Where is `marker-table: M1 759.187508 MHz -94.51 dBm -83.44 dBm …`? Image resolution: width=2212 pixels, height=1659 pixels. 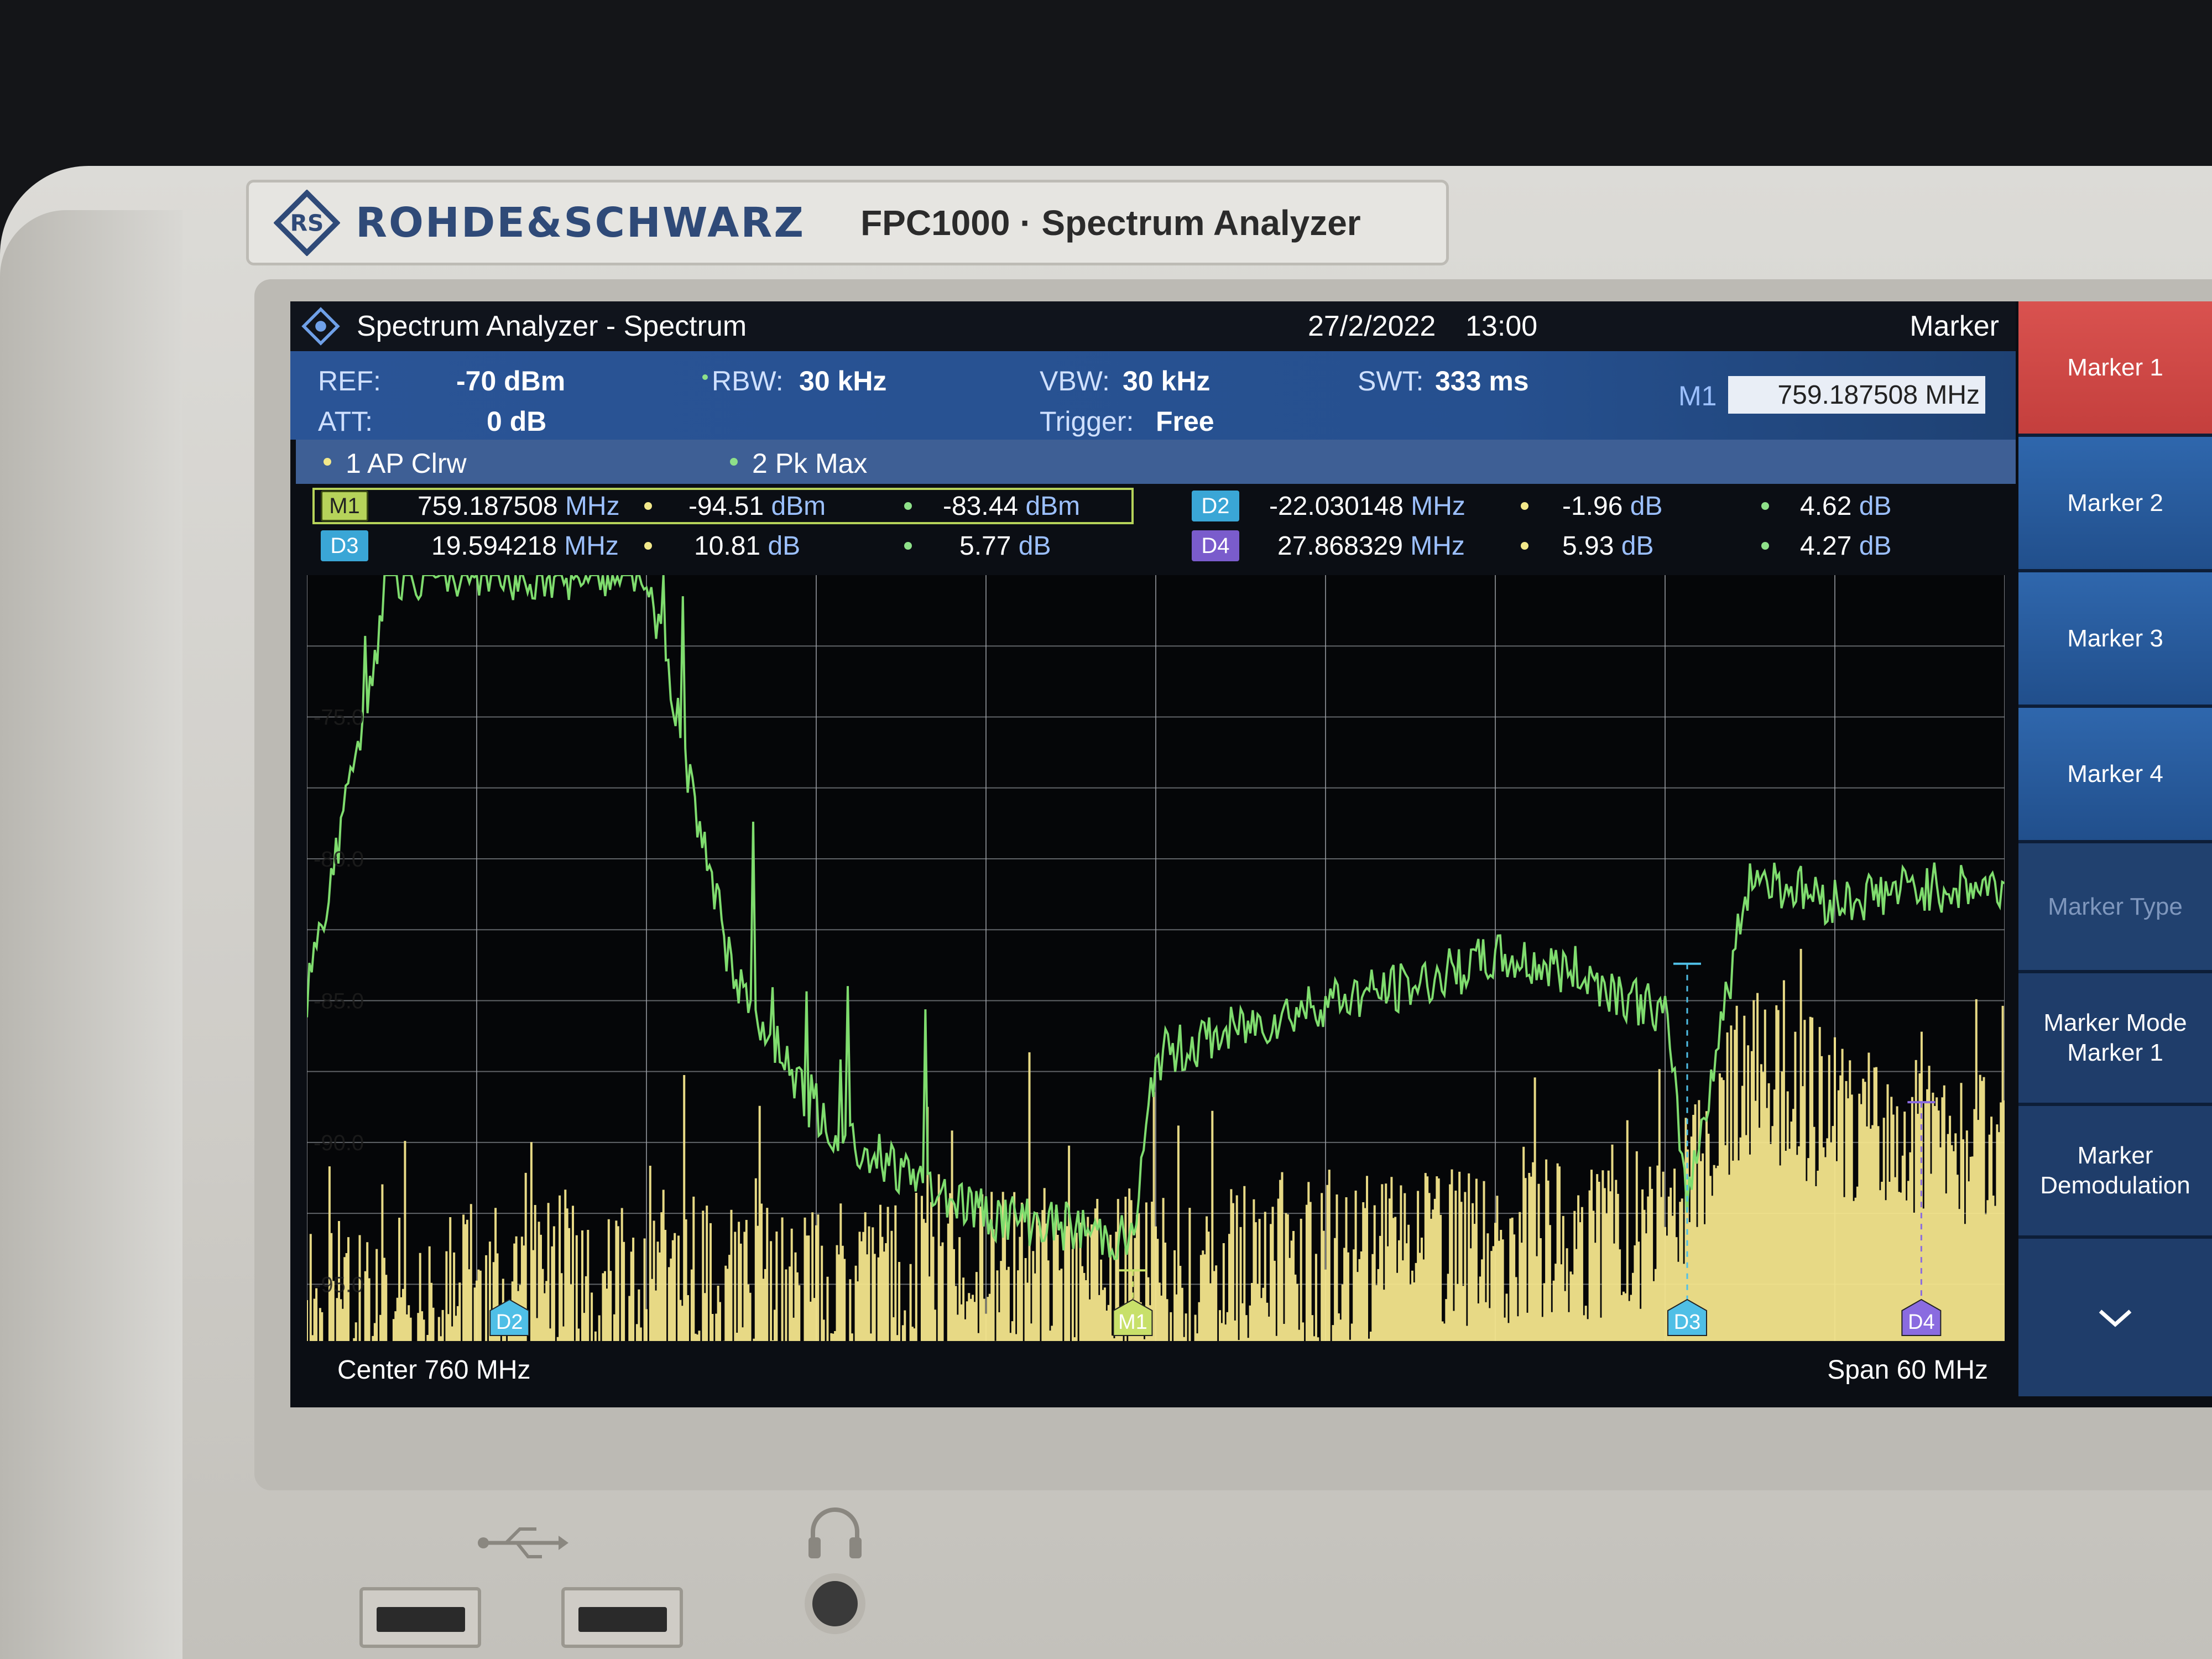
marker-table: M1 759.187508 MHz -94.51 dBm -83.44 dBm … is located at coordinates (1153, 528).